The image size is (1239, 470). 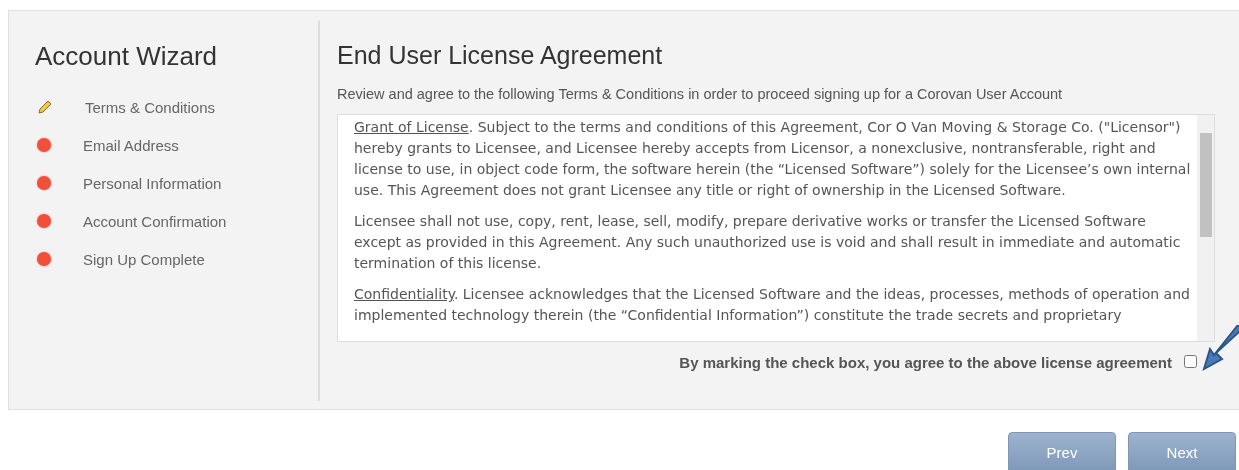 What do you see at coordinates (144, 259) in the screenshot?
I see `wizard-step: Sign Up Complete` at bounding box center [144, 259].